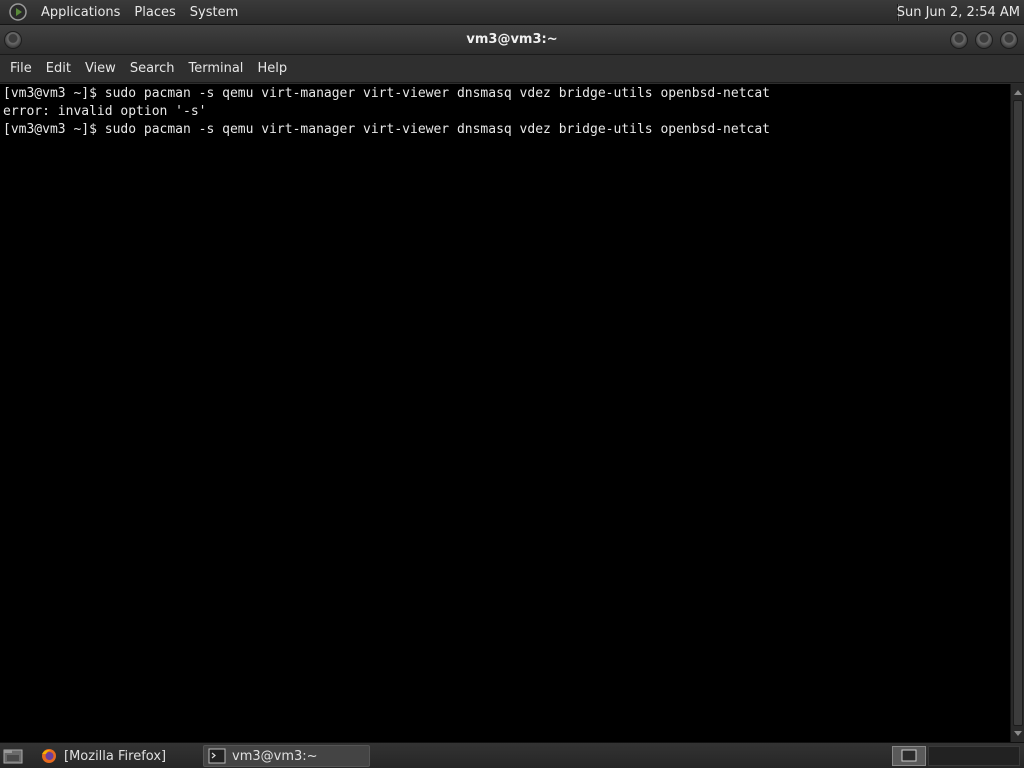 This screenshot has width=1024, height=768. I want to click on scroll-thumb, so click(1018, 413).